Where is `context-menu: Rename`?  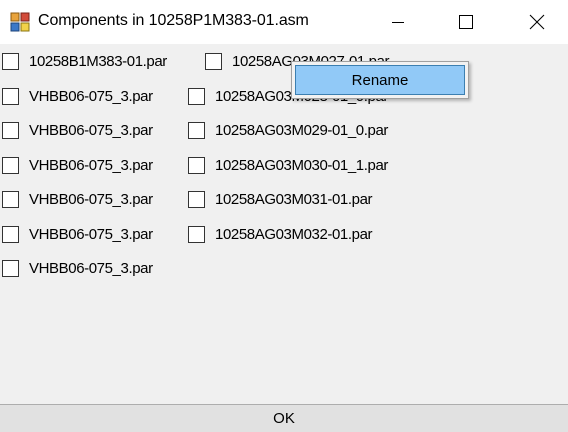 context-menu: Rename is located at coordinates (380, 80).